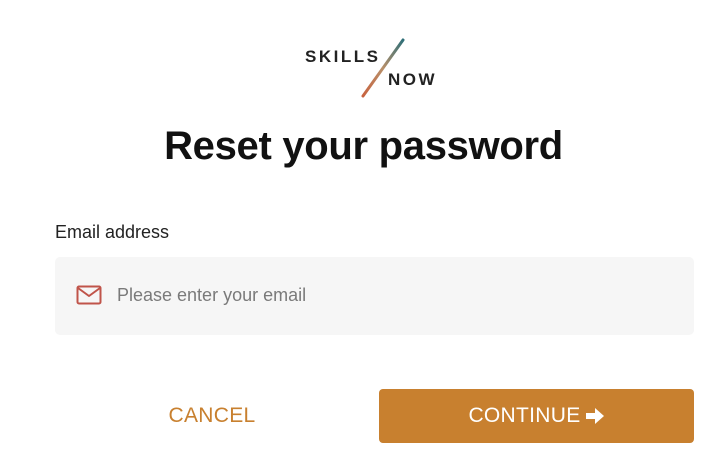 The image size is (727, 459). What do you see at coordinates (112, 232) in the screenshot?
I see `email-label: Email address` at bounding box center [112, 232].